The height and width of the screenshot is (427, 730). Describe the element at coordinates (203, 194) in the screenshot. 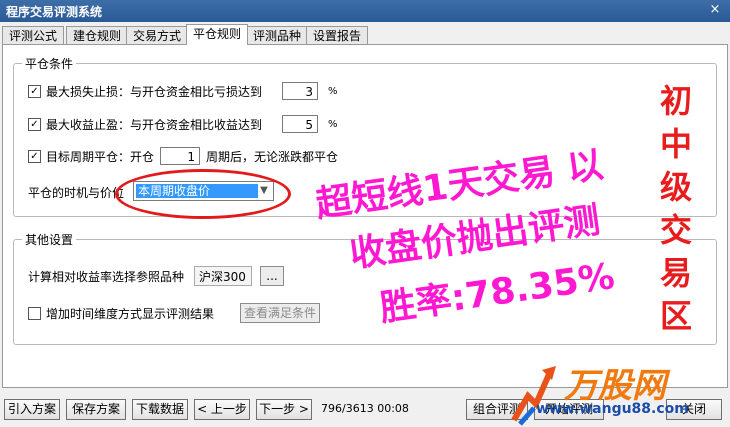

I see `red-highlight-circle` at that location.